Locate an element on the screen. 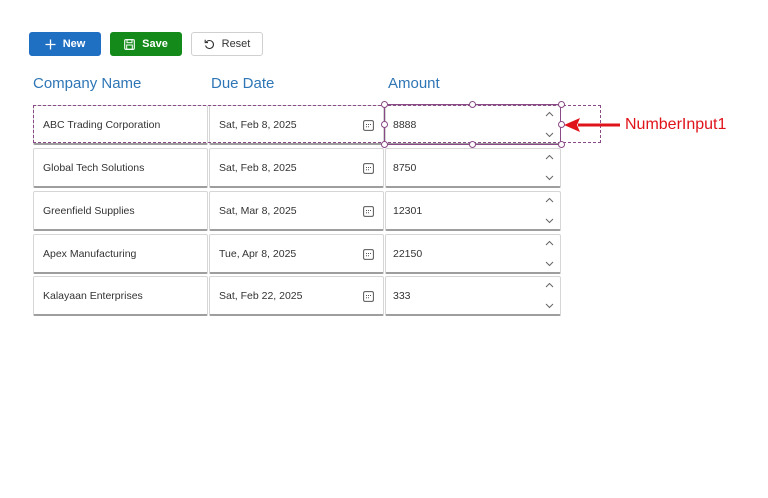  column-header-company: Company Name is located at coordinates (87, 83).